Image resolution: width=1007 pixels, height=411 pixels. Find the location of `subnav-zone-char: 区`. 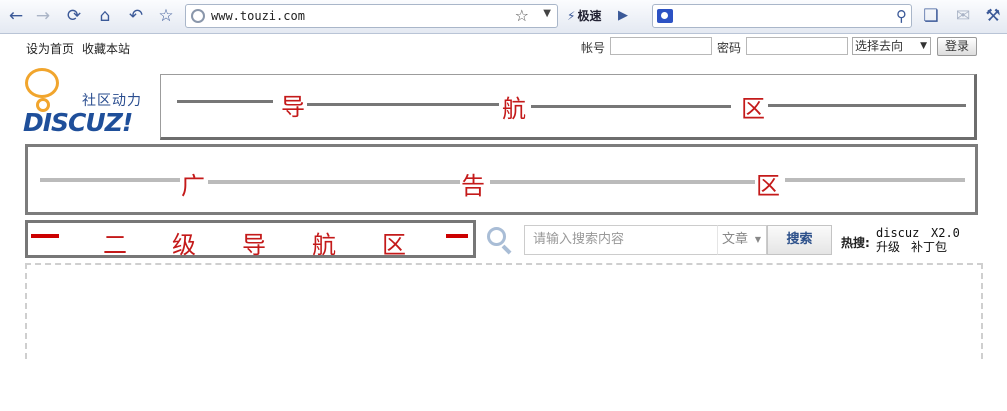

subnav-zone-char: 区 is located at coordinates (394, 245).